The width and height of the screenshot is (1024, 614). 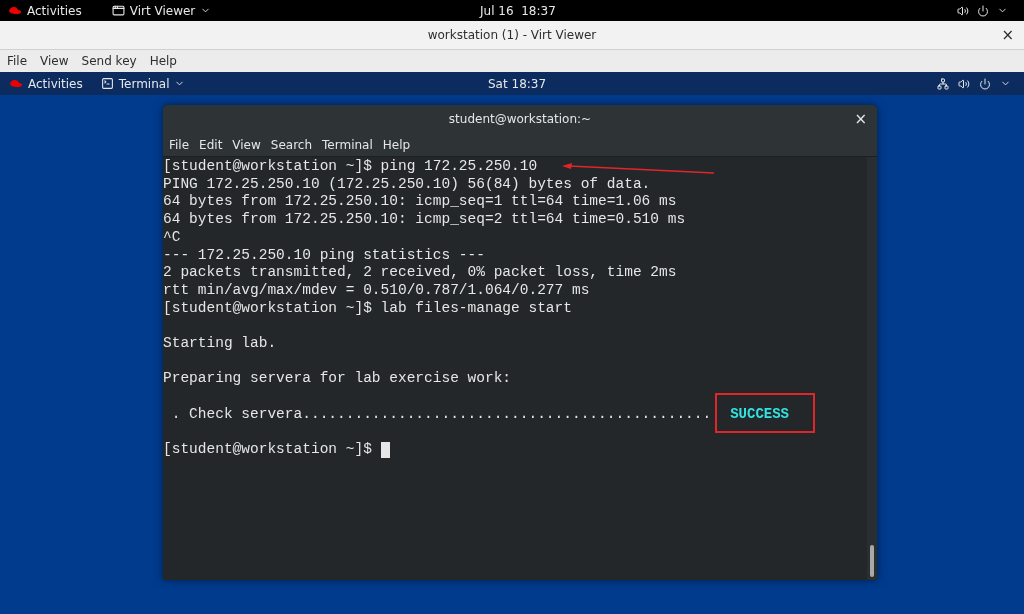 What do you see at coordinates (759, 413) in the screenshot?
I see `status-text: SUCCESS` at bounding box center [759, 413].